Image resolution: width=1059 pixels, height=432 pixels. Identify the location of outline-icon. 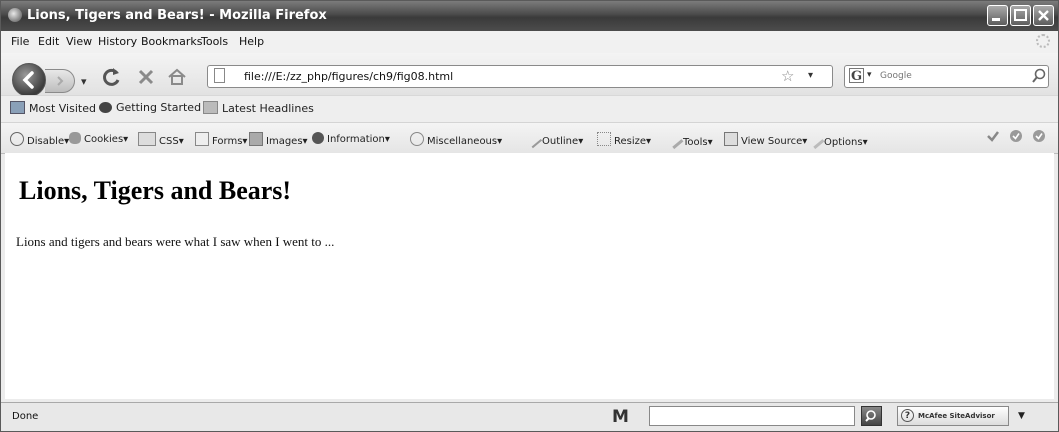
(533, 139).